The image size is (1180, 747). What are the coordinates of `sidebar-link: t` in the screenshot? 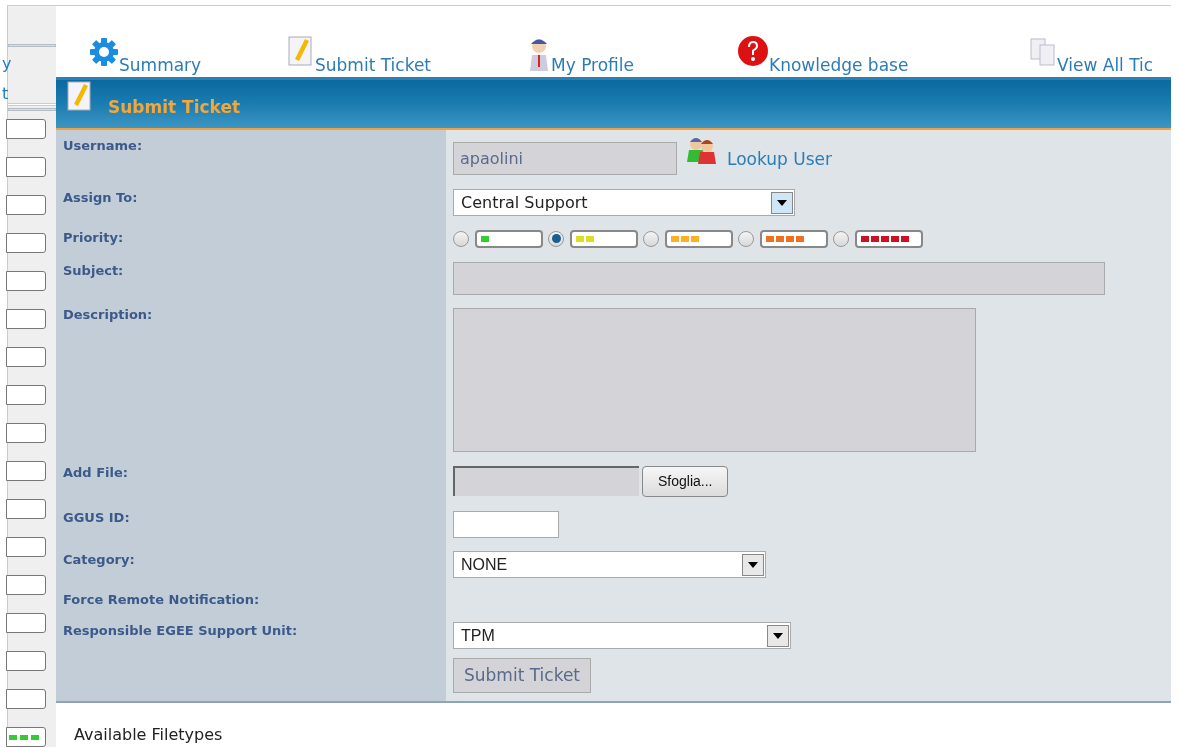 It's located at (29, 94).